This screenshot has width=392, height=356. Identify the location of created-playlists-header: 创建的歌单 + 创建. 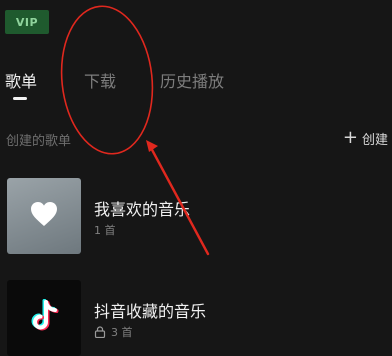
(196, 140).